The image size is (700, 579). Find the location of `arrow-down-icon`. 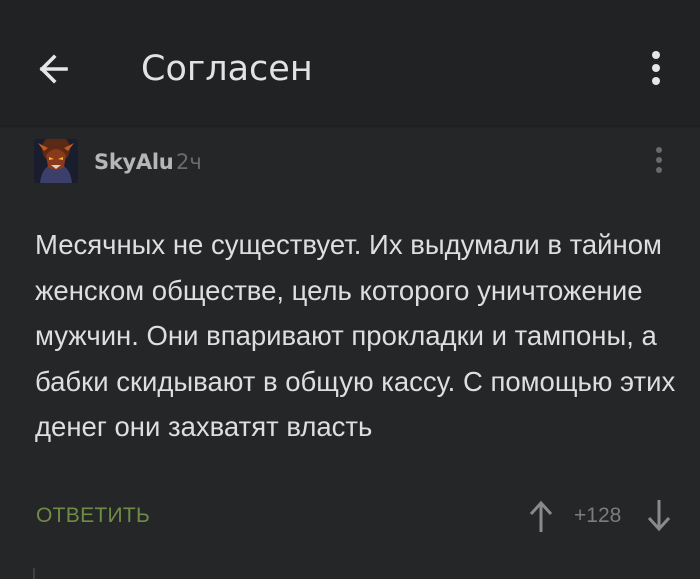

arrow-down-icon is located at coordinates (659, 516).